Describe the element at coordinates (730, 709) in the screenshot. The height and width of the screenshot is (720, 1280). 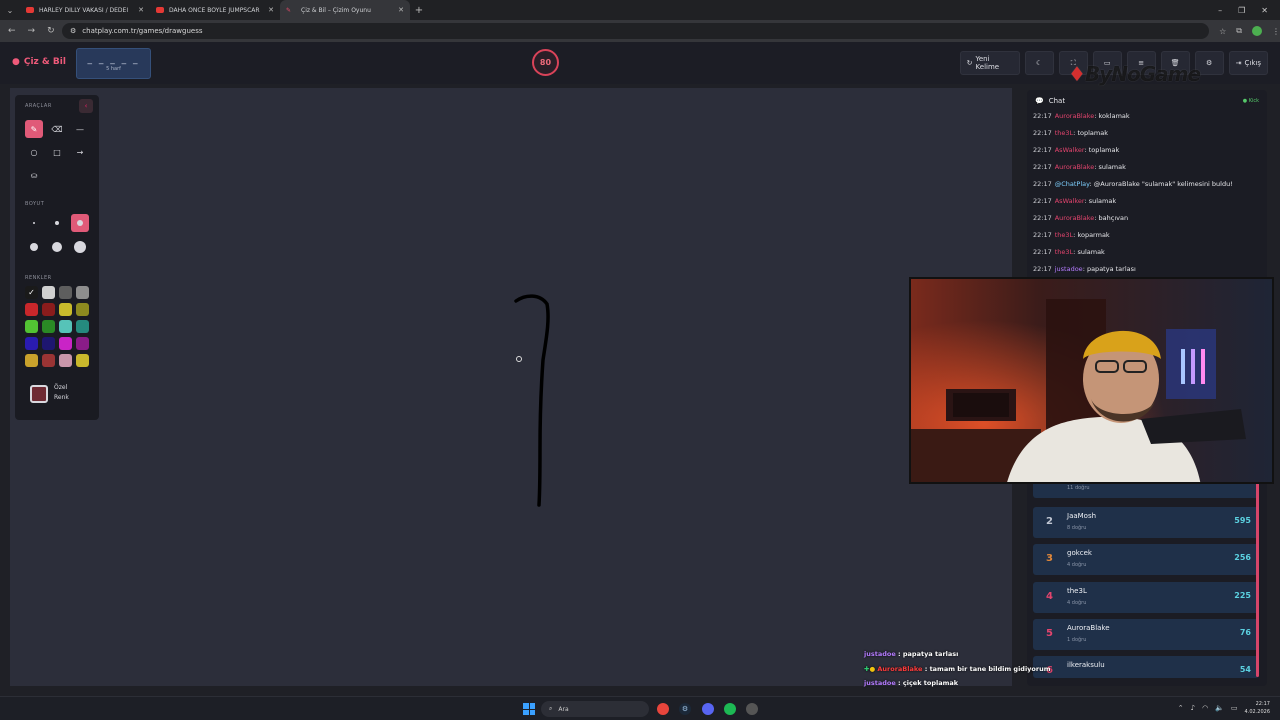
I see `spotify-icon` at that location.